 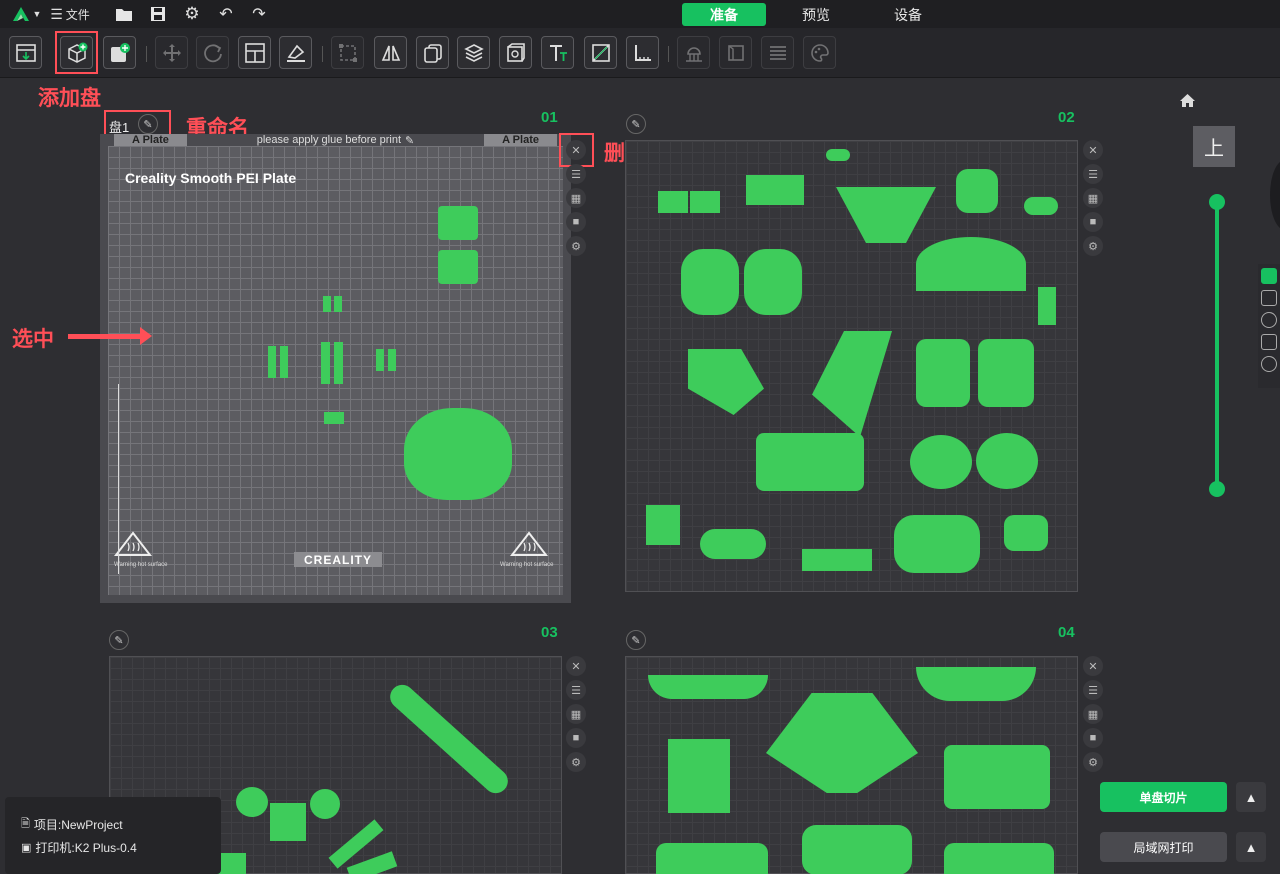 I want to click on lan-print-button: 局域网打印, so click(x=1163, y=847).